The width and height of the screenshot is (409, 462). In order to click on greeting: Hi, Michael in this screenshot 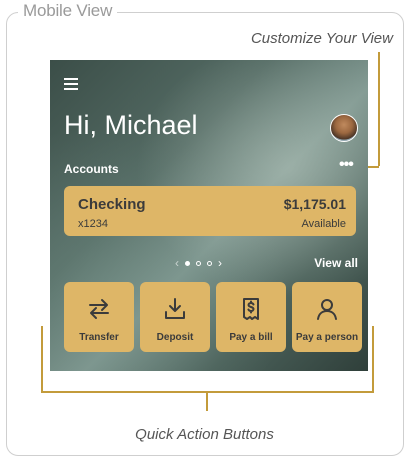, I will do `click(131, 125)`.